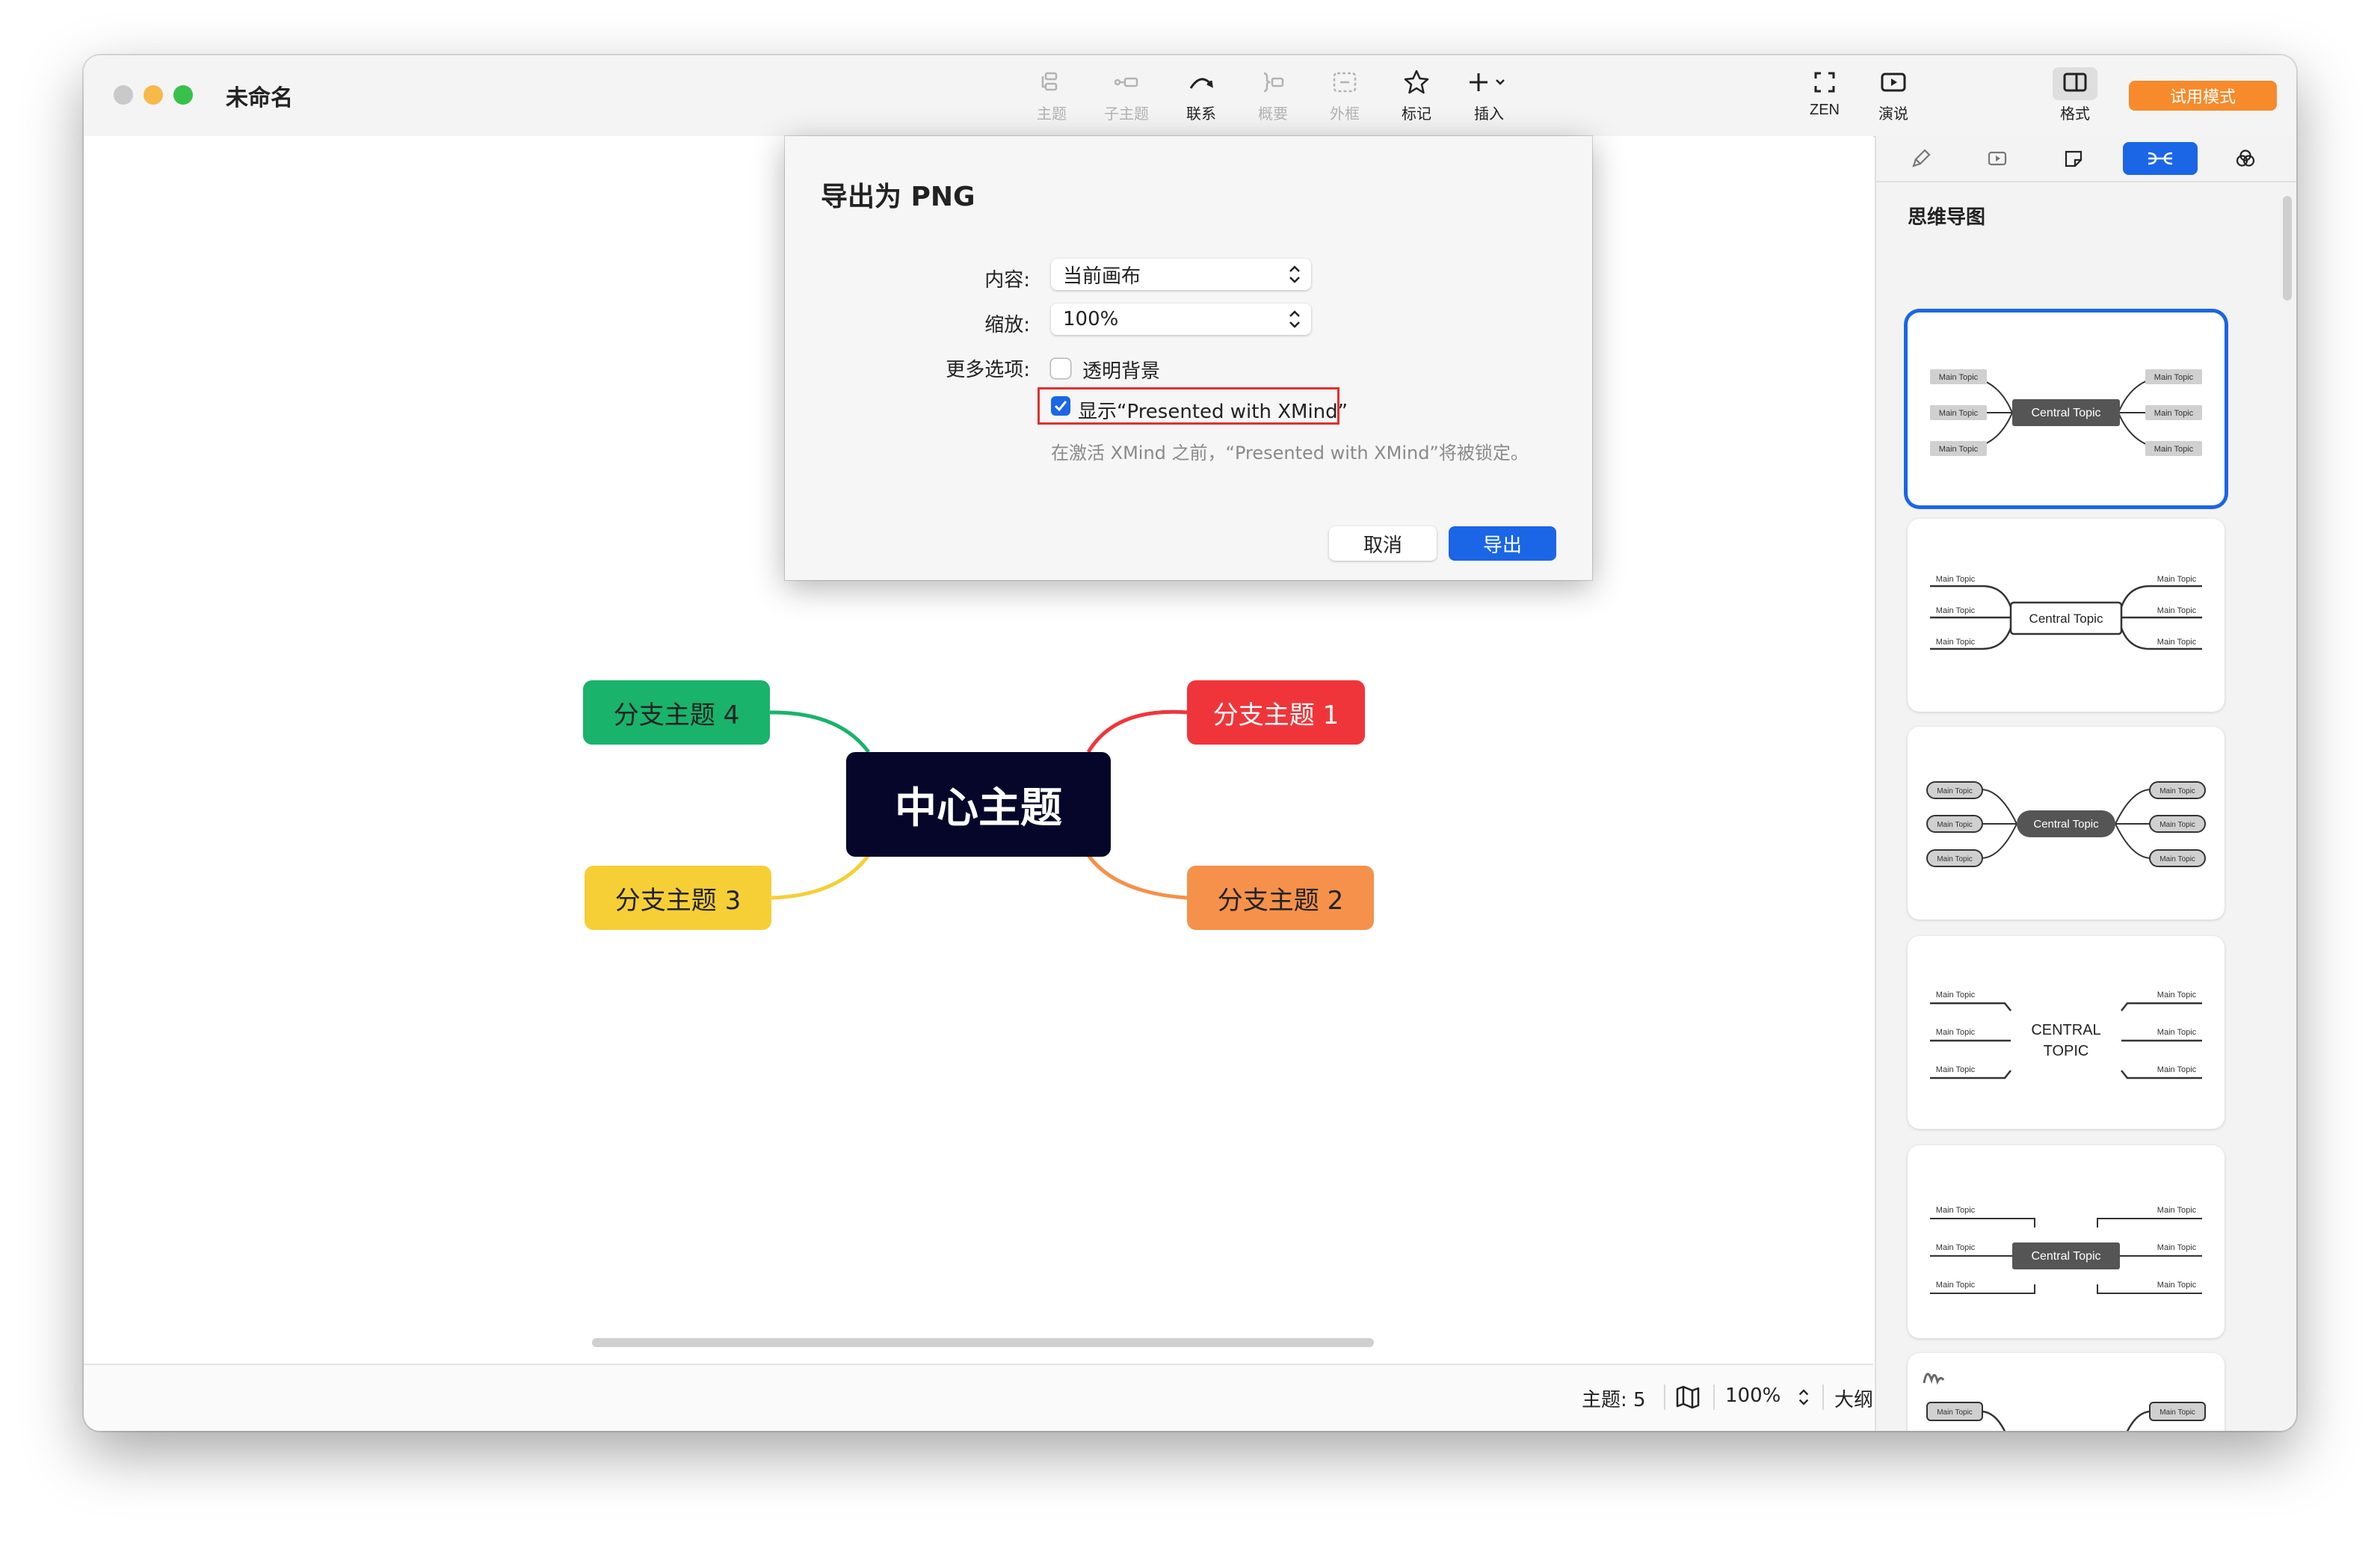  Describe the element at coordinates (2075, 82) in the screenshot. I see `sidebar-toggle-icon` at that location.